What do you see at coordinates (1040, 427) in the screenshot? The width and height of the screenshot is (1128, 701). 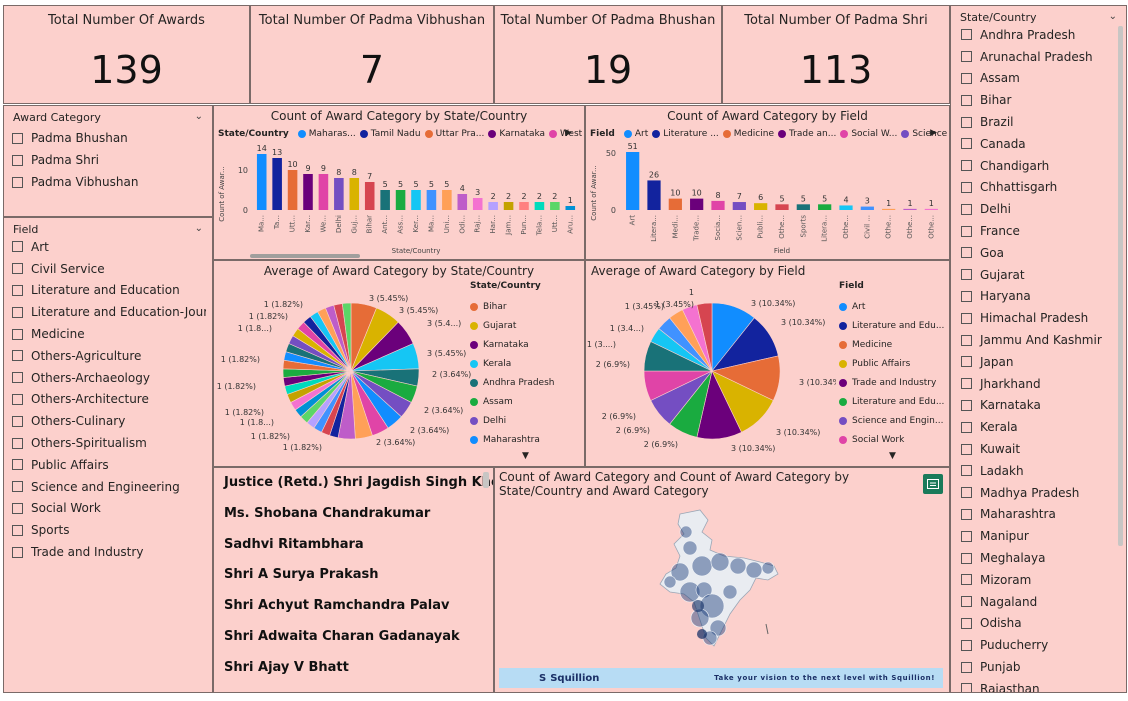 I see `slicer-item-kerala: Kerala` at bounding box center [1040, 427].